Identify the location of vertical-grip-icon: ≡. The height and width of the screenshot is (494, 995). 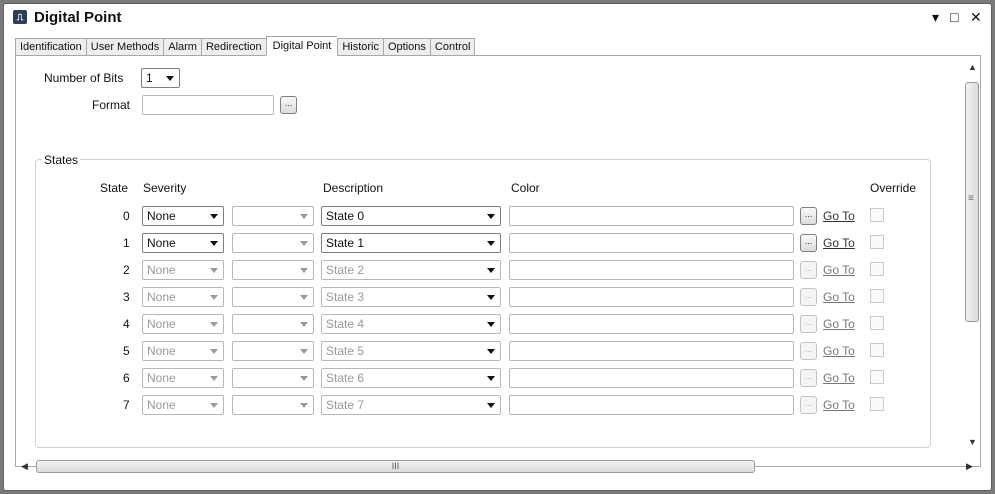
(971, 198).